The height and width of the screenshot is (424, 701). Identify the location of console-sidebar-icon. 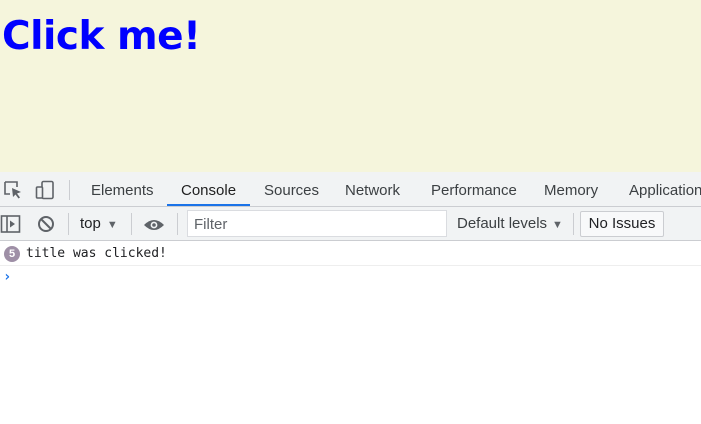
(10, 226).